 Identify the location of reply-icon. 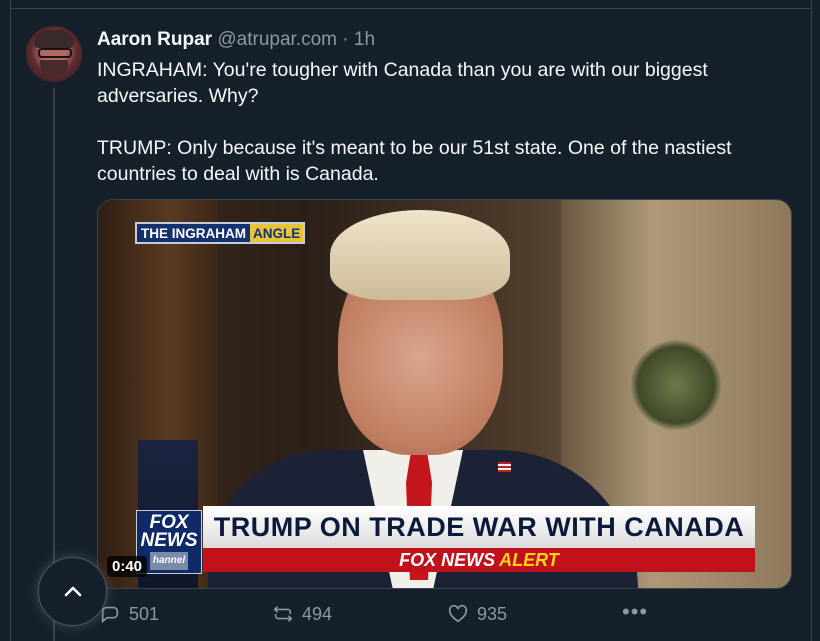
(110, 615).